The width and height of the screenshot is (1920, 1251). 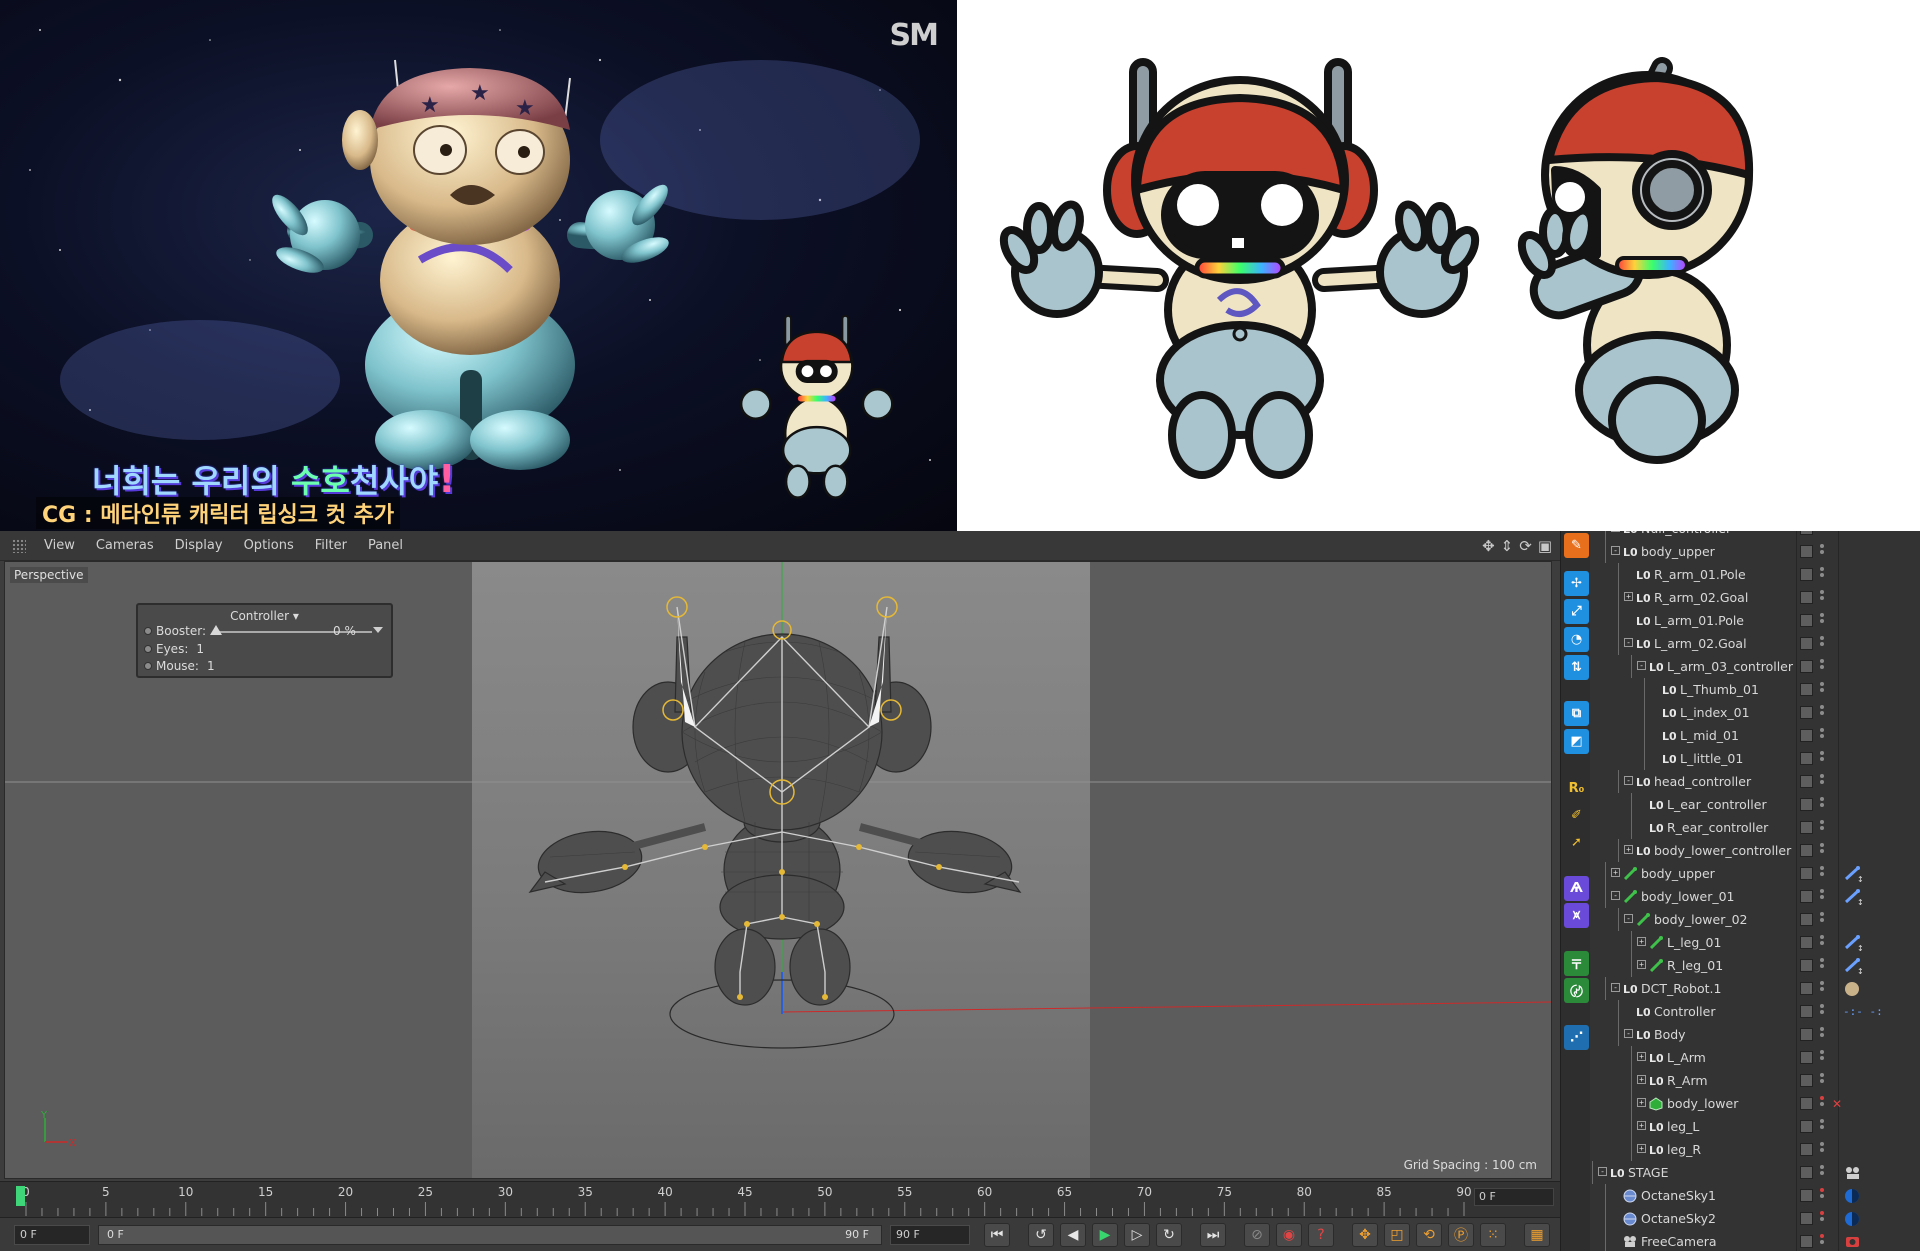 I want to click on object-name: L_leg_01, so click(x=1694, y=942).